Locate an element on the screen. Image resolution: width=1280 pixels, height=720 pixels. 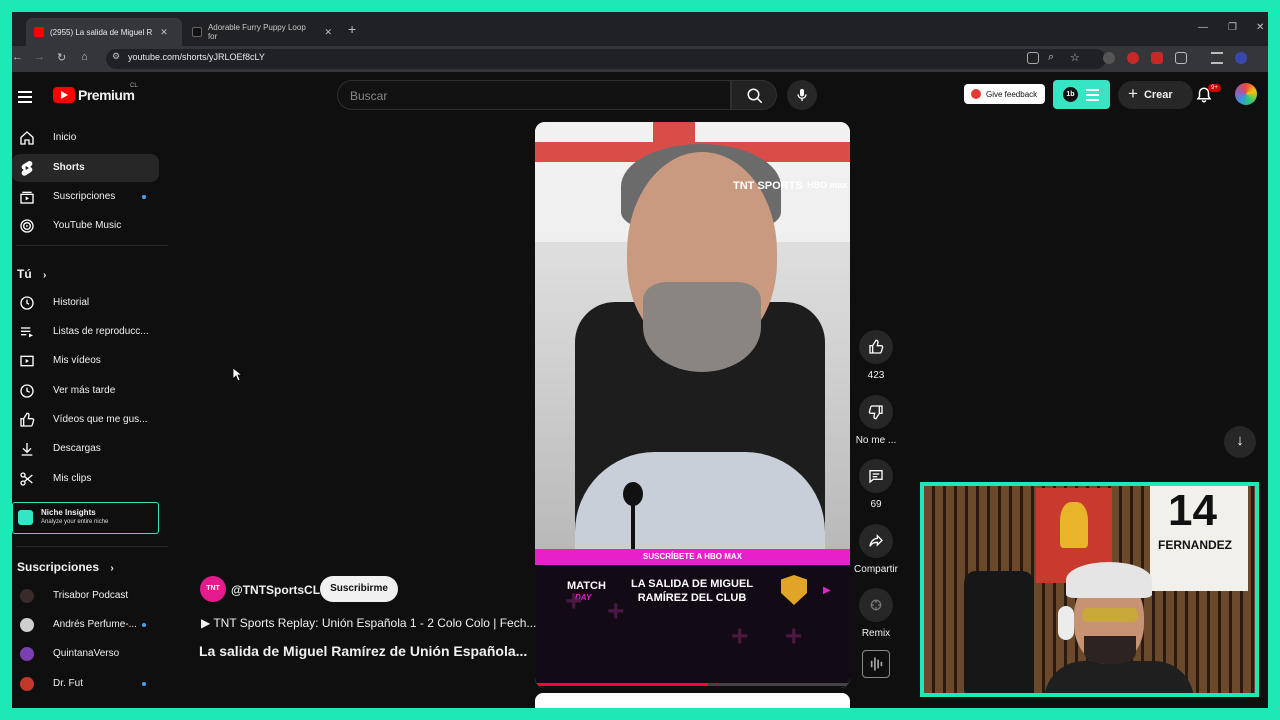
tab-active: (2955) La salida de Miguel R ✕ is located at coordinates (104, 32).